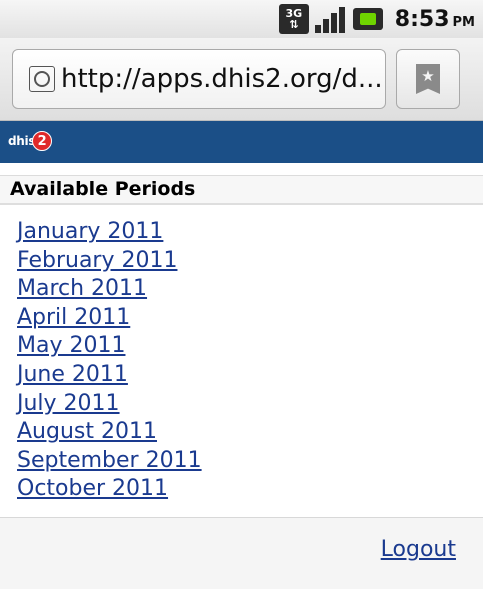  I want to click on dhis2-logo: dhis 2, so click(30, 141).